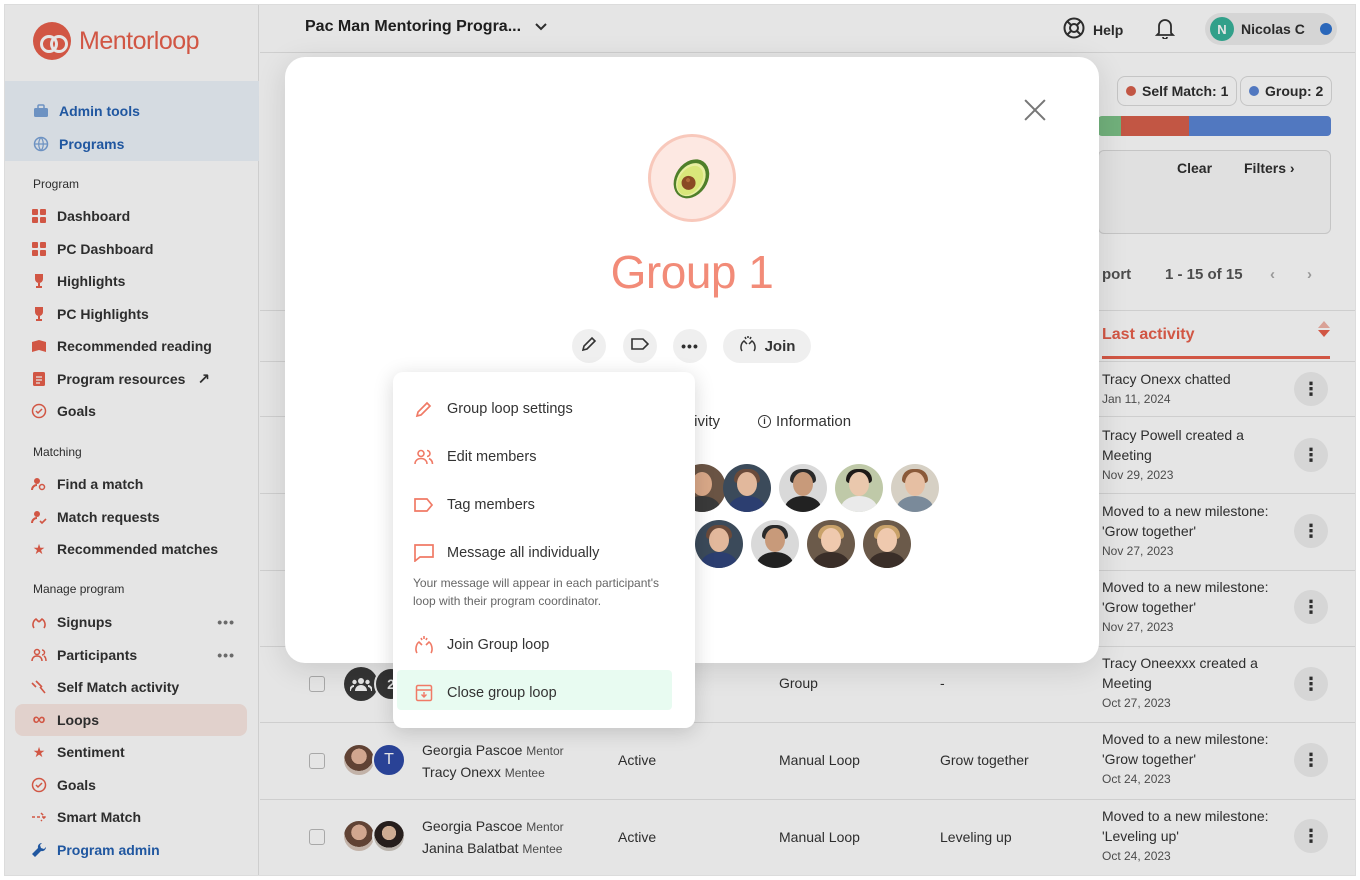  I want to click on menu-item-group-loop-settings: Group loop settings, so click(493, 409).